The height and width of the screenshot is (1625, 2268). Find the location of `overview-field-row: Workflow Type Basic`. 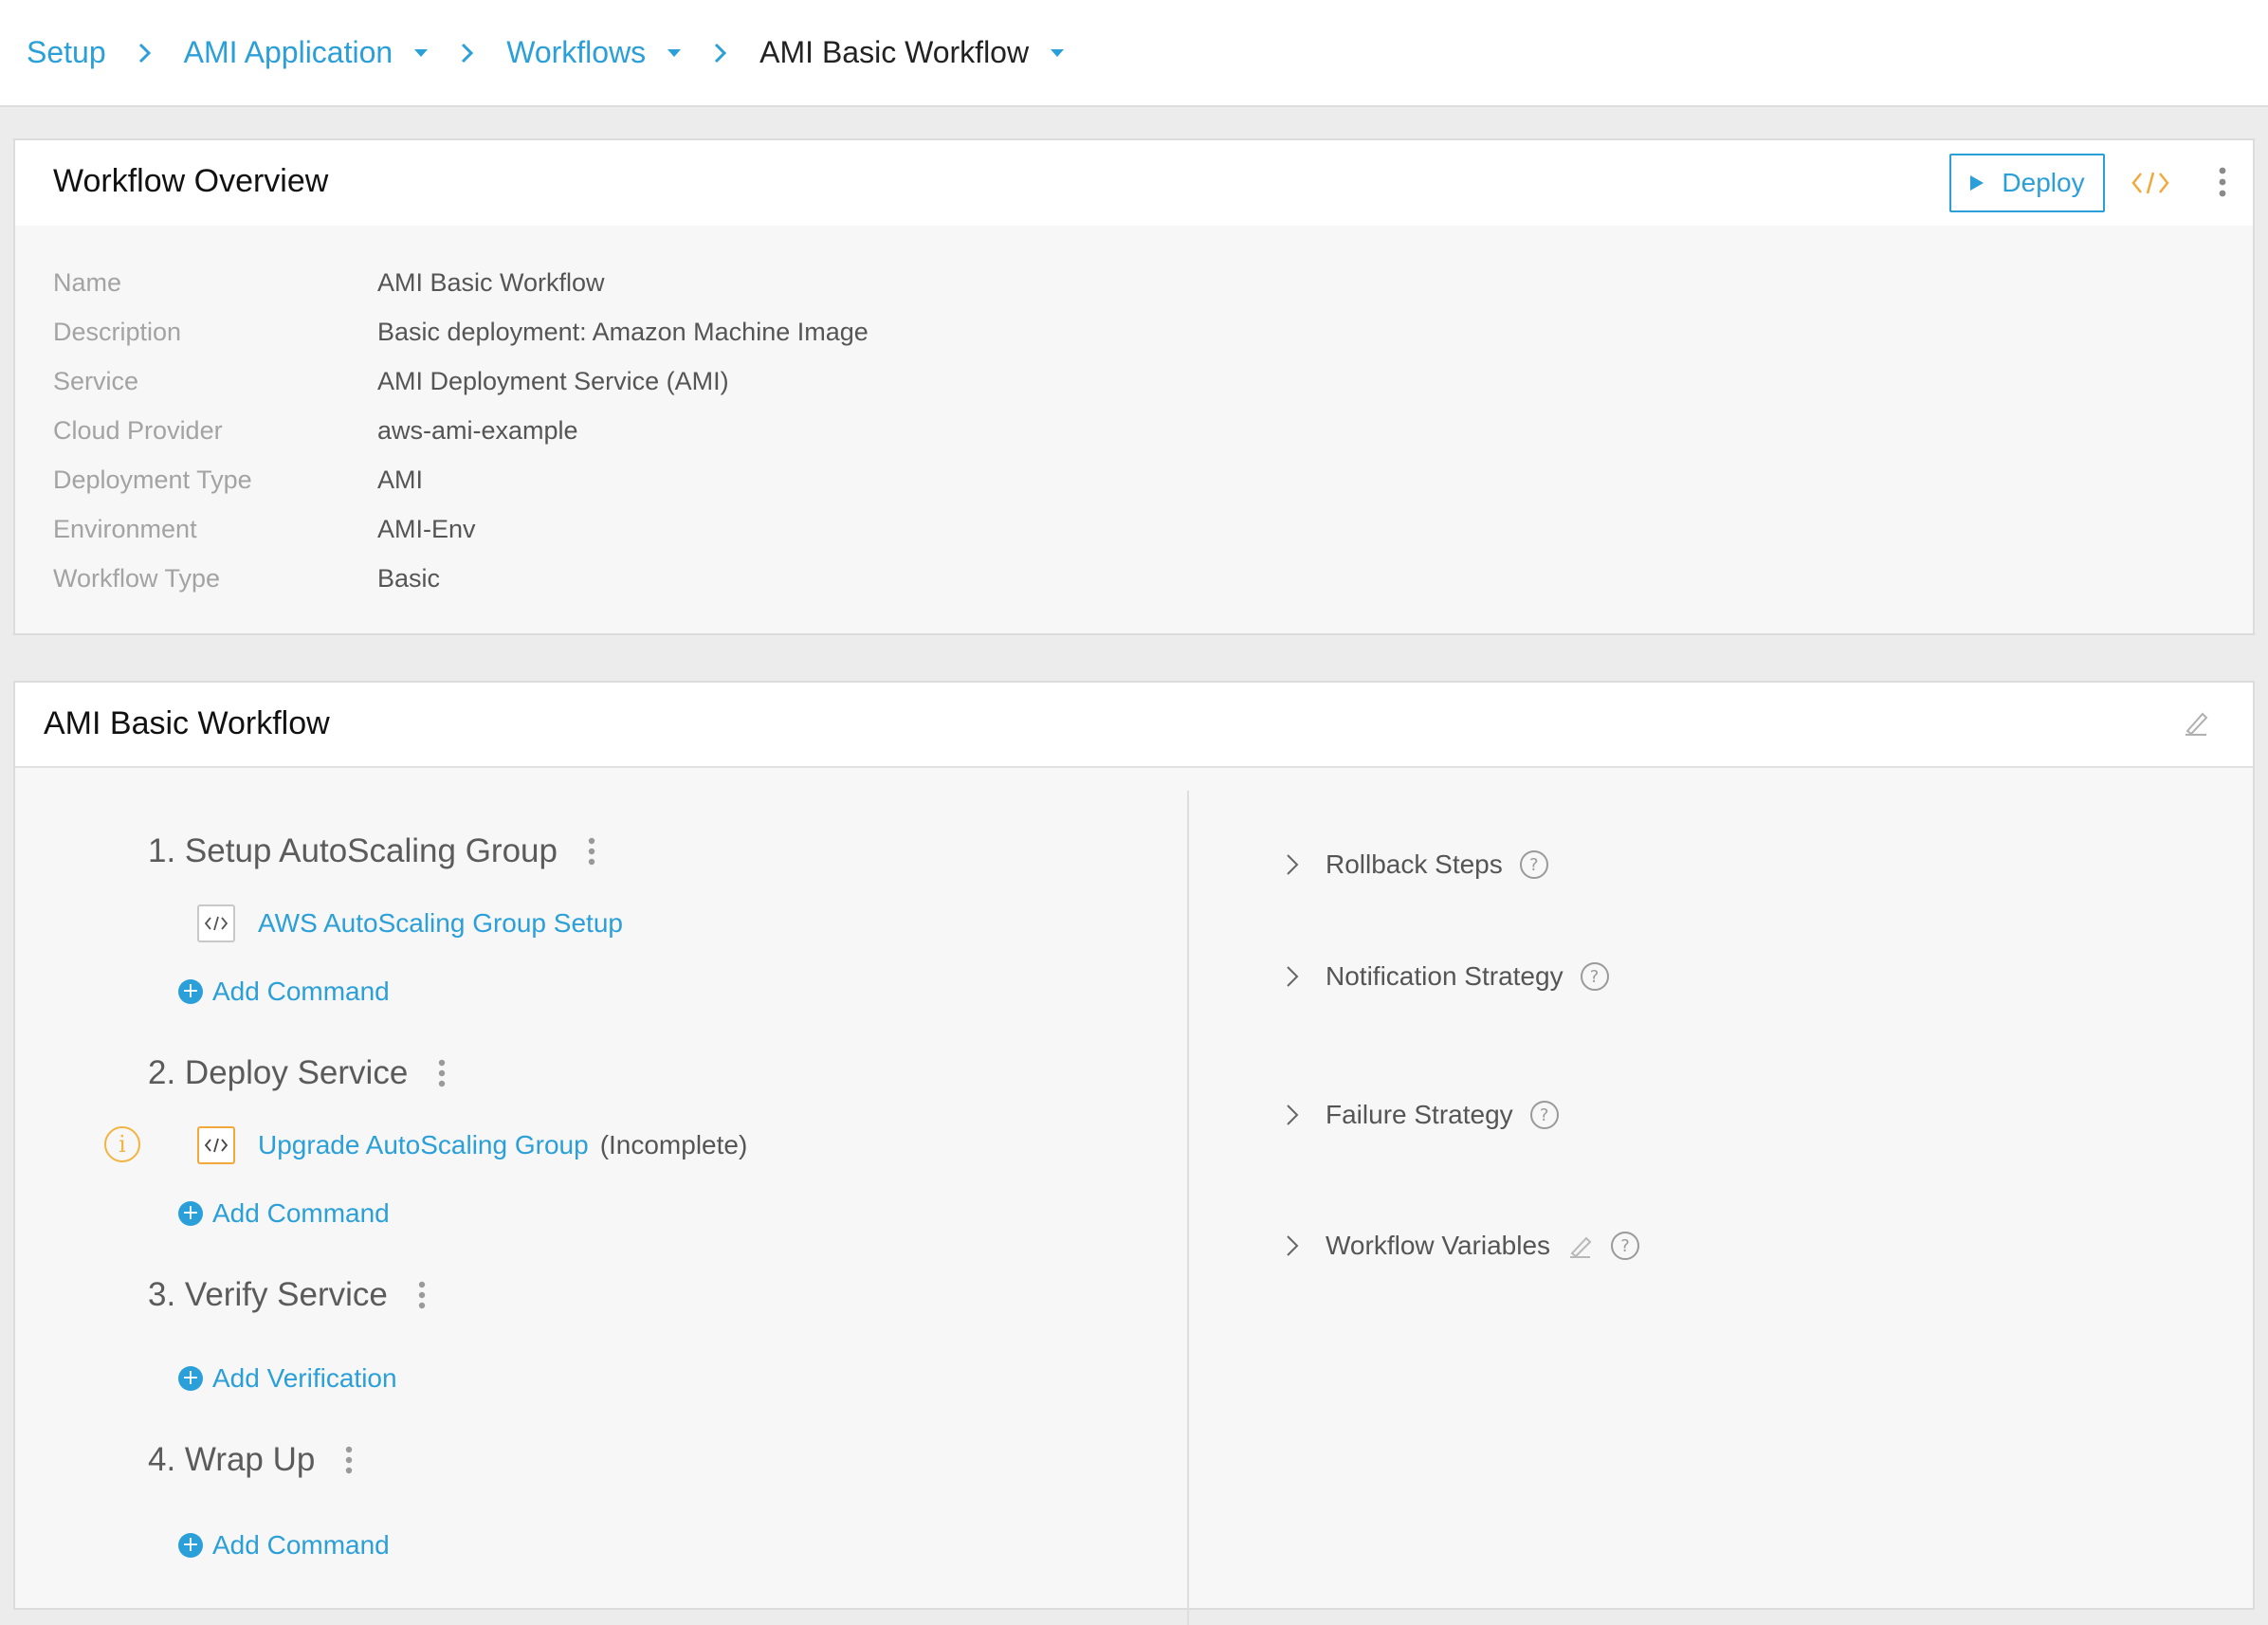

overview-field-row: Workflow Type Basic is located at coordinates (247, 578).